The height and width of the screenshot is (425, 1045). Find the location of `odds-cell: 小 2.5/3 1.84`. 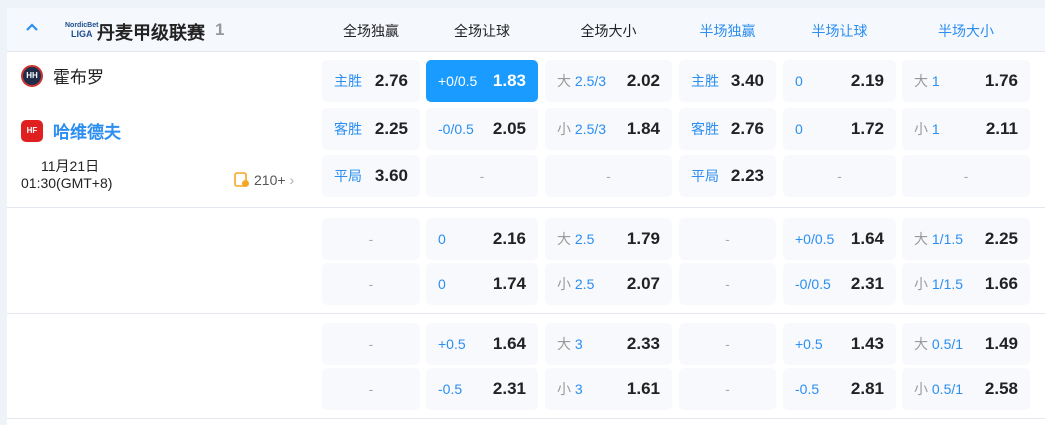

odds-cell: 小 2.5/3 1.84 is located at coordinates (608, 129).